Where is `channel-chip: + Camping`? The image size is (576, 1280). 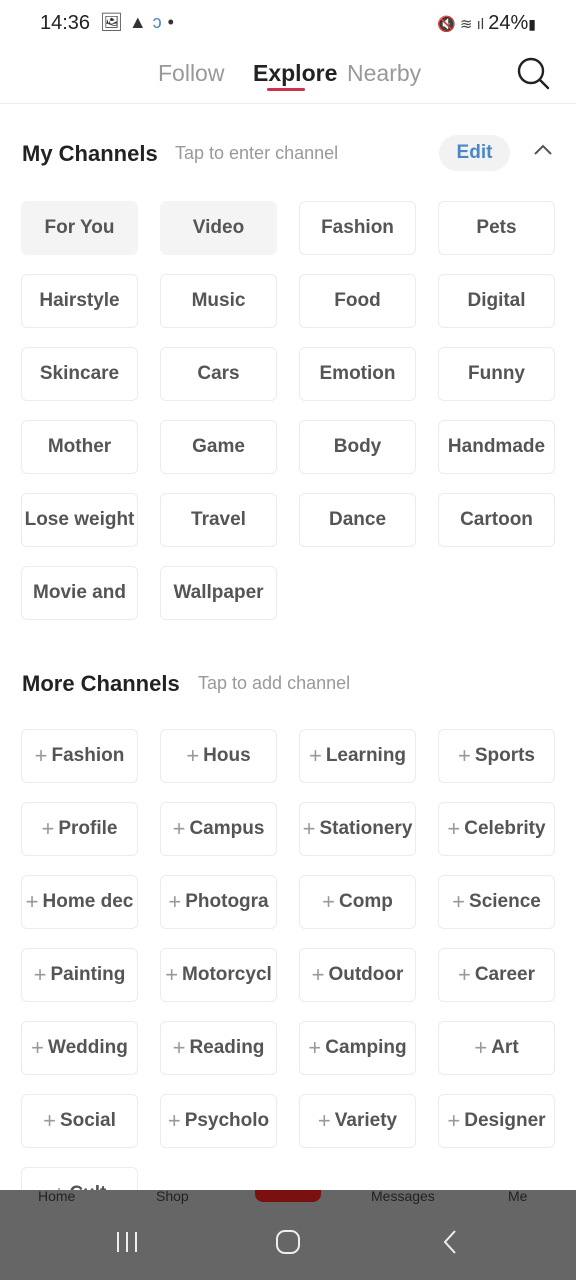
channel-chip: + Camping is located at coordinates (357, 1048).